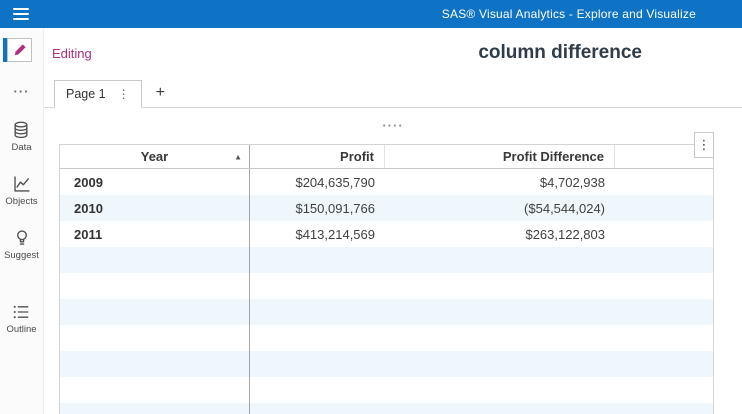  I want to click on profit-difference-cell: $4,702,938, so click(500, 182).